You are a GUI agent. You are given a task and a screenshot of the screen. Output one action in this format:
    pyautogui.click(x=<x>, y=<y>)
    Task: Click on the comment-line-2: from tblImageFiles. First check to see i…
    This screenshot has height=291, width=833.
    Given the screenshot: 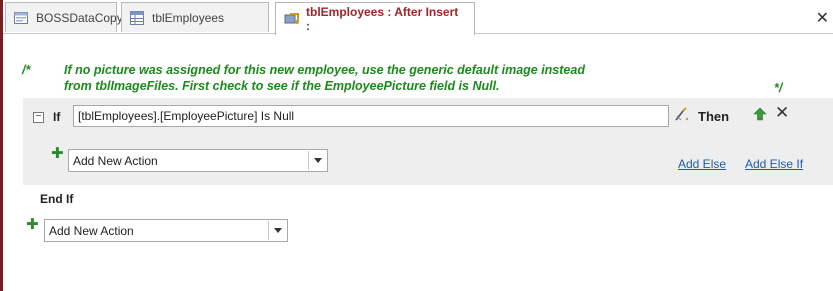 What is the action you would take?
    pyautogui.click(x=282, y=86)
    